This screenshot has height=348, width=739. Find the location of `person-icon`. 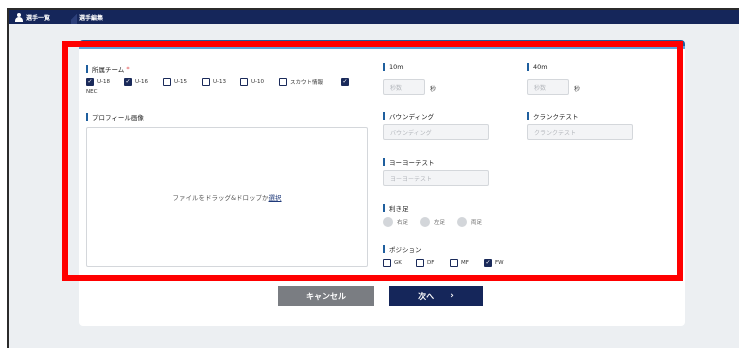

person-icon is located at coordinates (19, 17).